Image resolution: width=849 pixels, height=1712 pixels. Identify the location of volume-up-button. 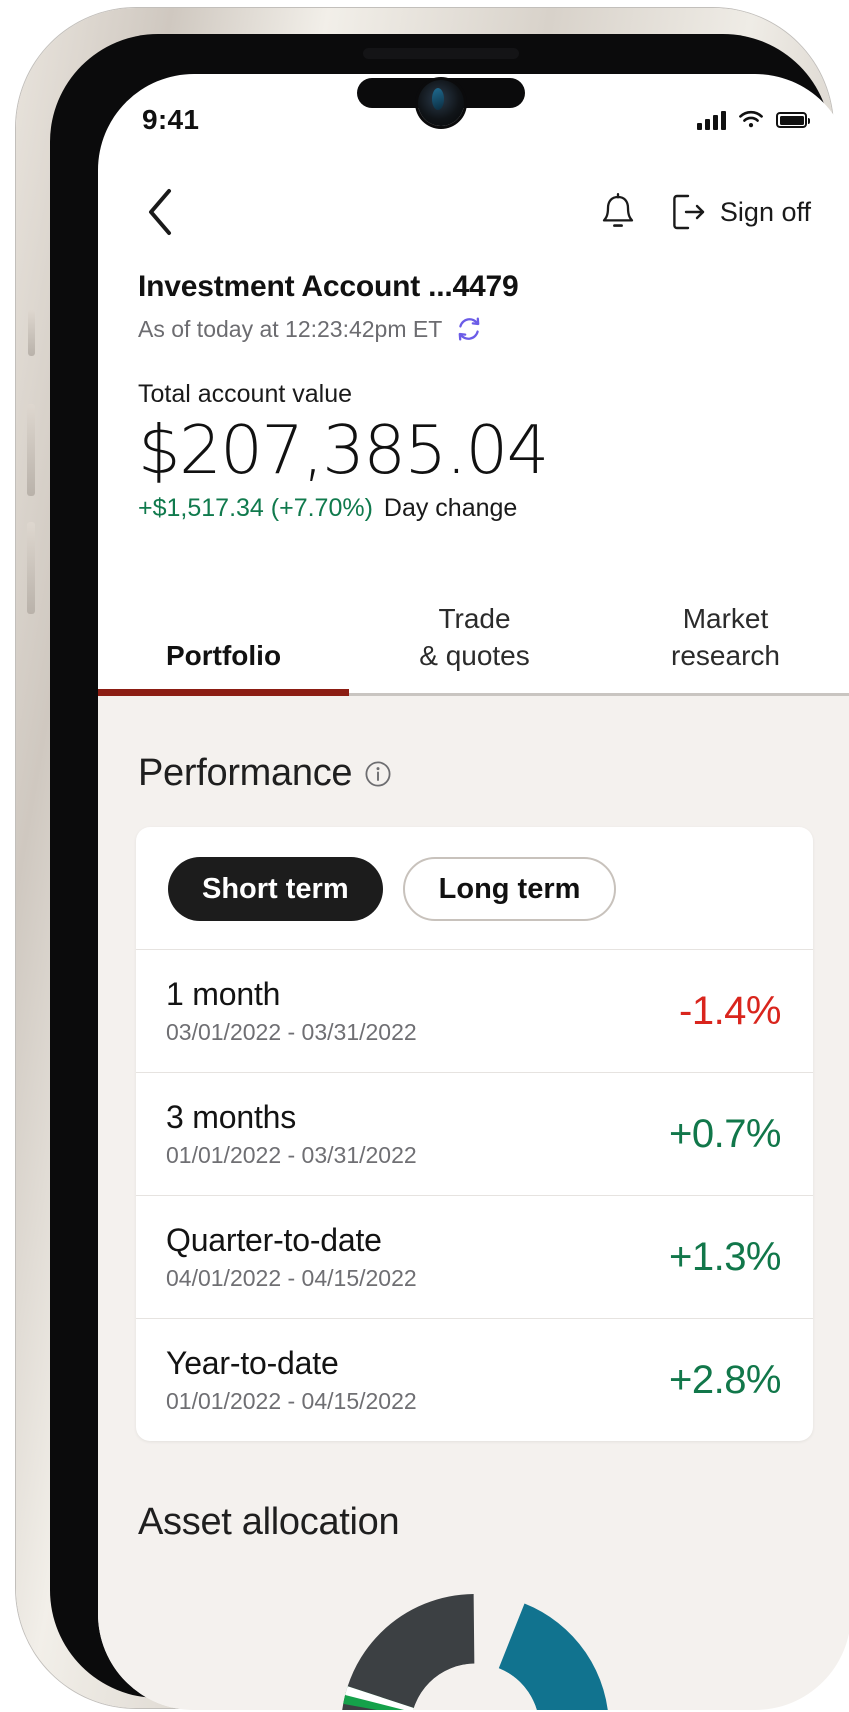
(31, 450).